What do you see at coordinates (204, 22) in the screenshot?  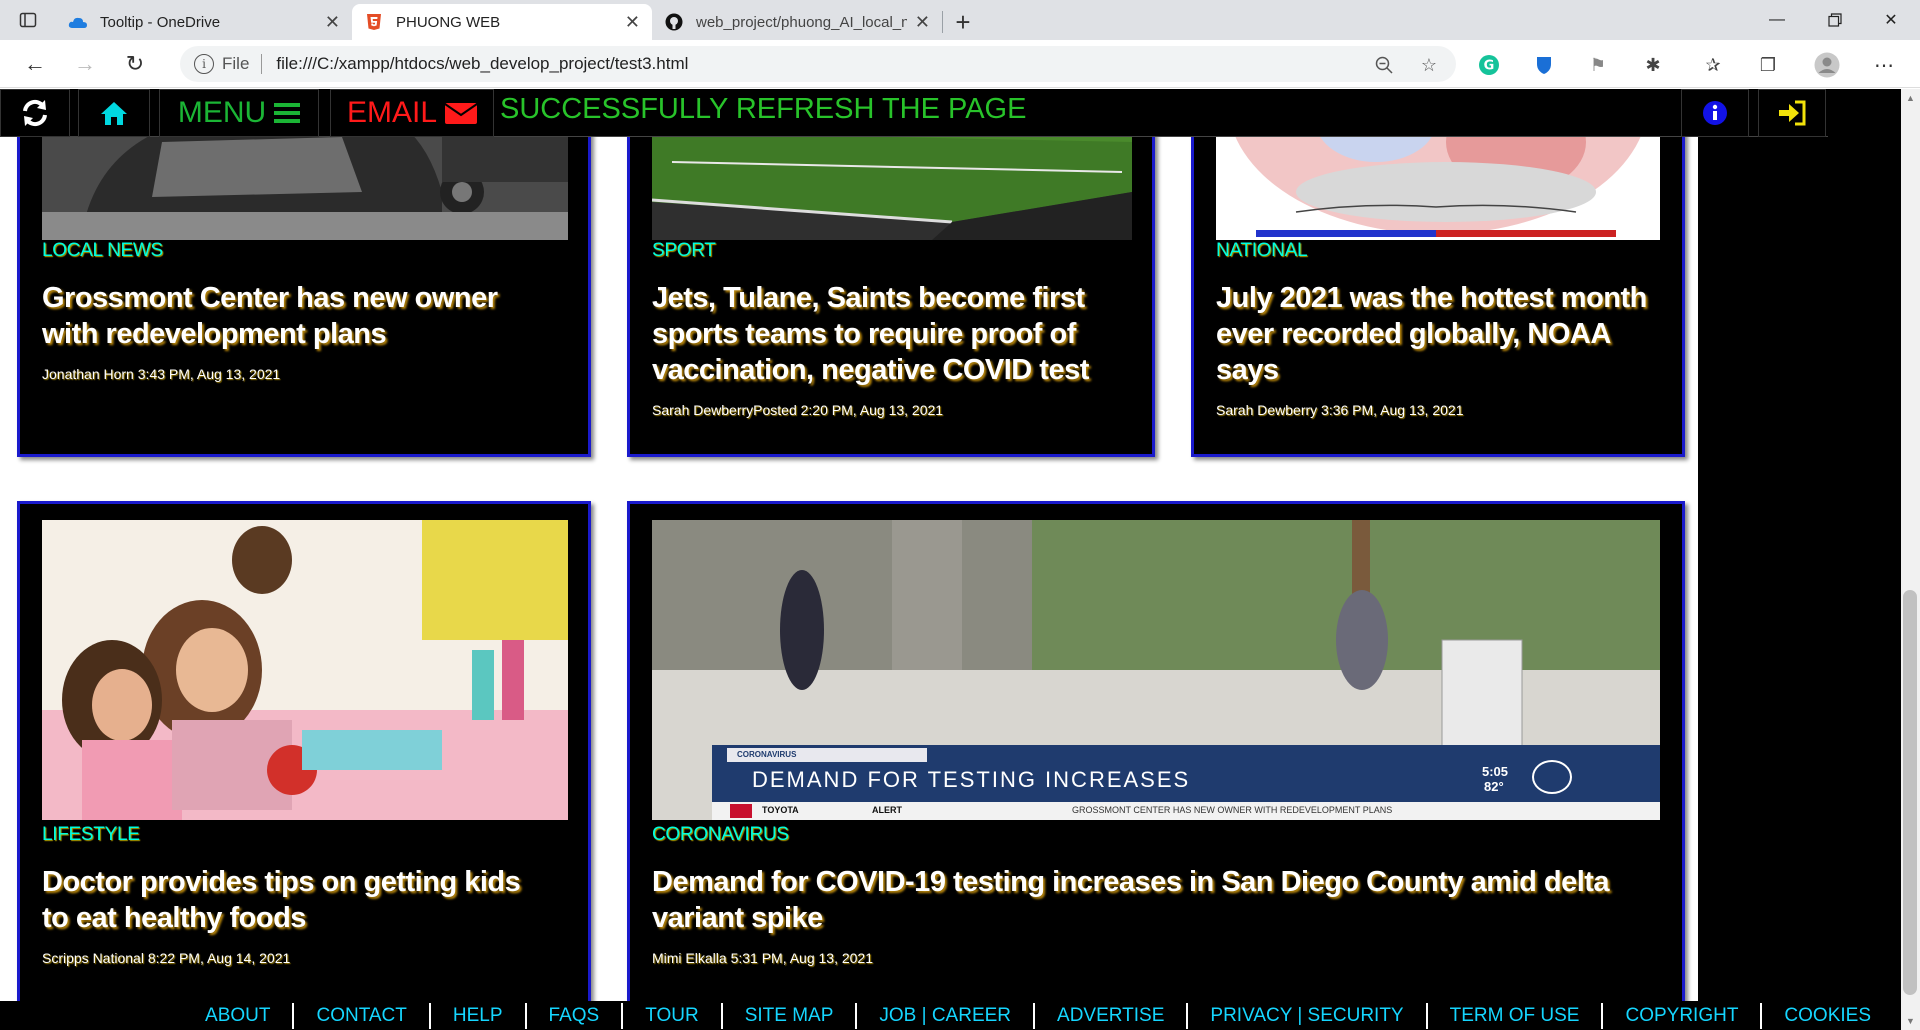 I see `tab-onedrive: Tooltip - OneDrive ✕` at bounding box center [204, 22].